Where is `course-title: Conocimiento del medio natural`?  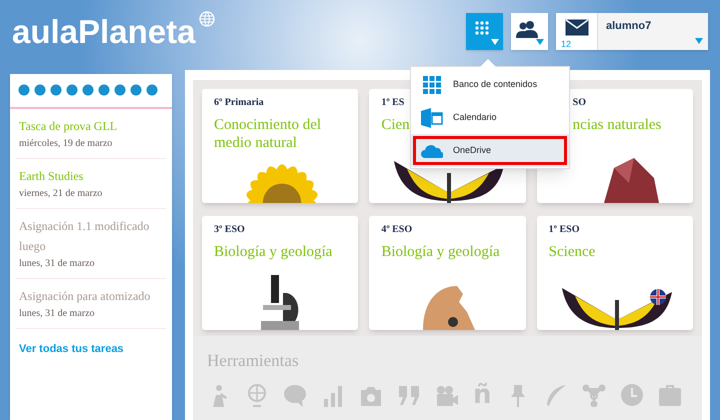 course-title: Conocimiento del medio natural is located at coordinates (268, 134).